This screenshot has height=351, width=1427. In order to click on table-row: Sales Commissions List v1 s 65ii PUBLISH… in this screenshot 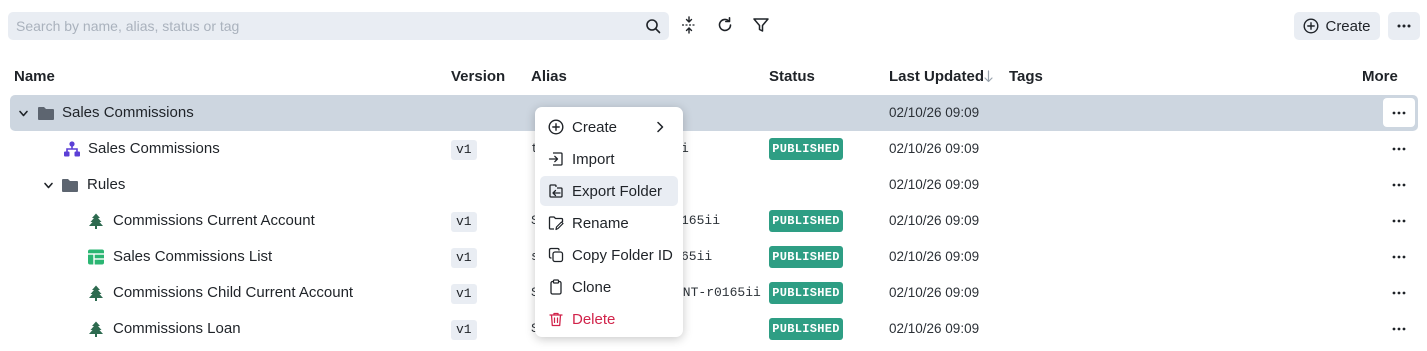, I will do `click(714, 257)`.